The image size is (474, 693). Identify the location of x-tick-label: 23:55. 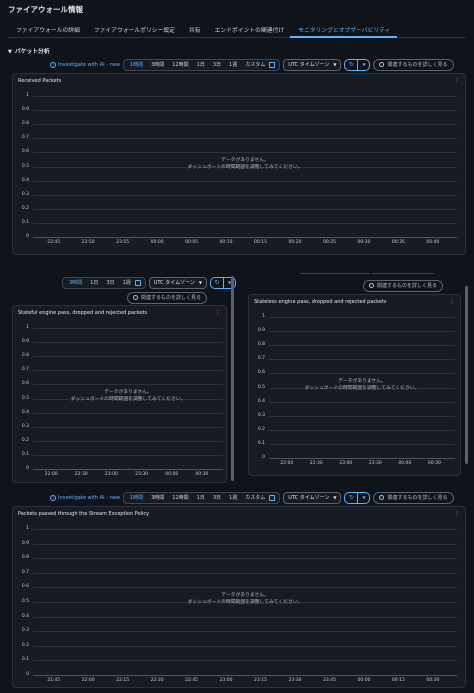
(123, 242).